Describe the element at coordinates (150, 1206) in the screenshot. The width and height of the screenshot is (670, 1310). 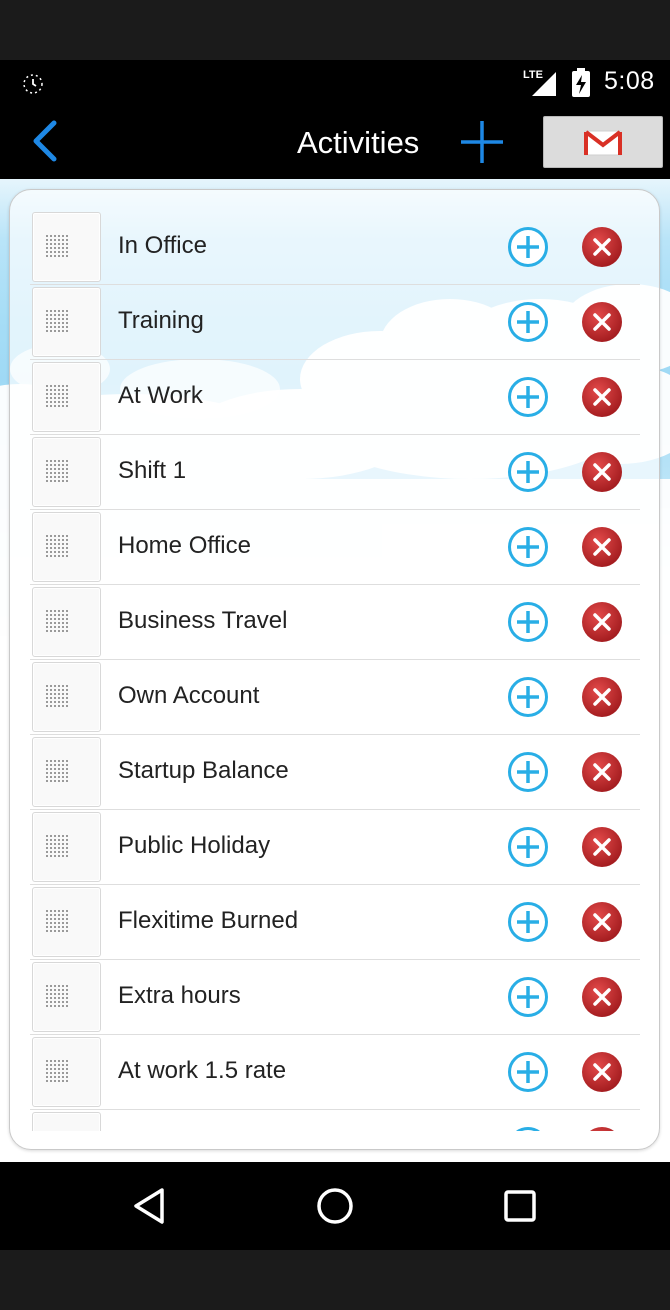
I see `back-triangle-icon` at that location.